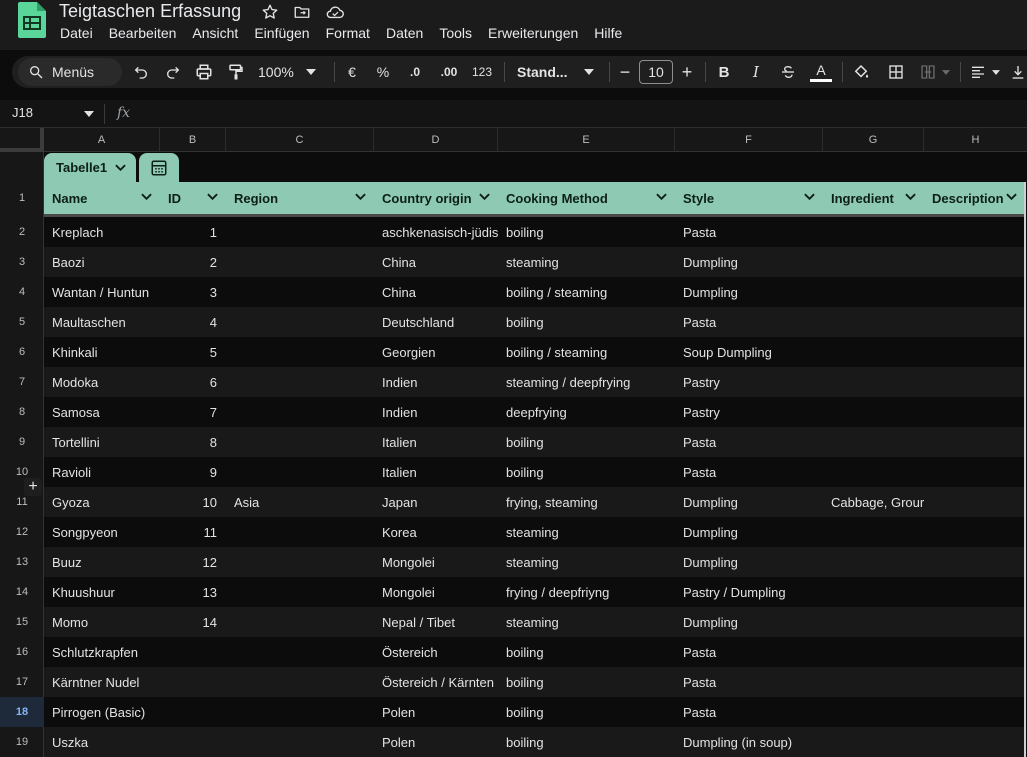 This screenshot has width=1027, height=757. Describe the element at coordinates (193, 562) in the screenshot. I see `cell-id: 12` at that location.